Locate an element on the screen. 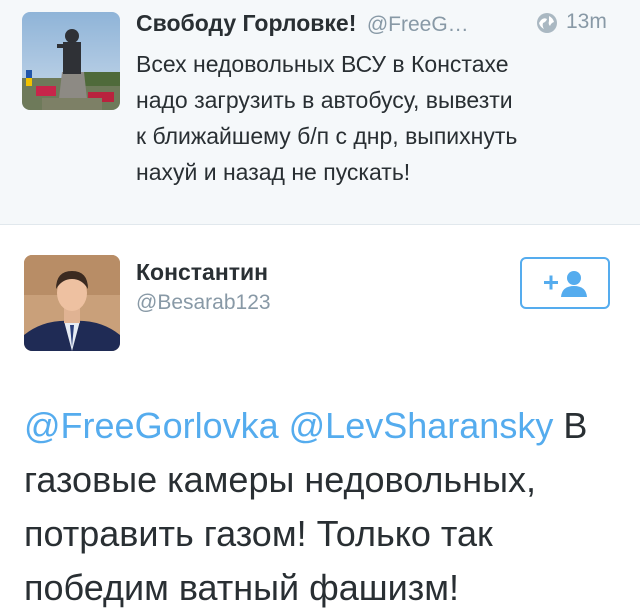 The width and height of the screenshot is (640, 615). tweet-line: газовые камеры недовольных, is located at coordinates (280, 479).